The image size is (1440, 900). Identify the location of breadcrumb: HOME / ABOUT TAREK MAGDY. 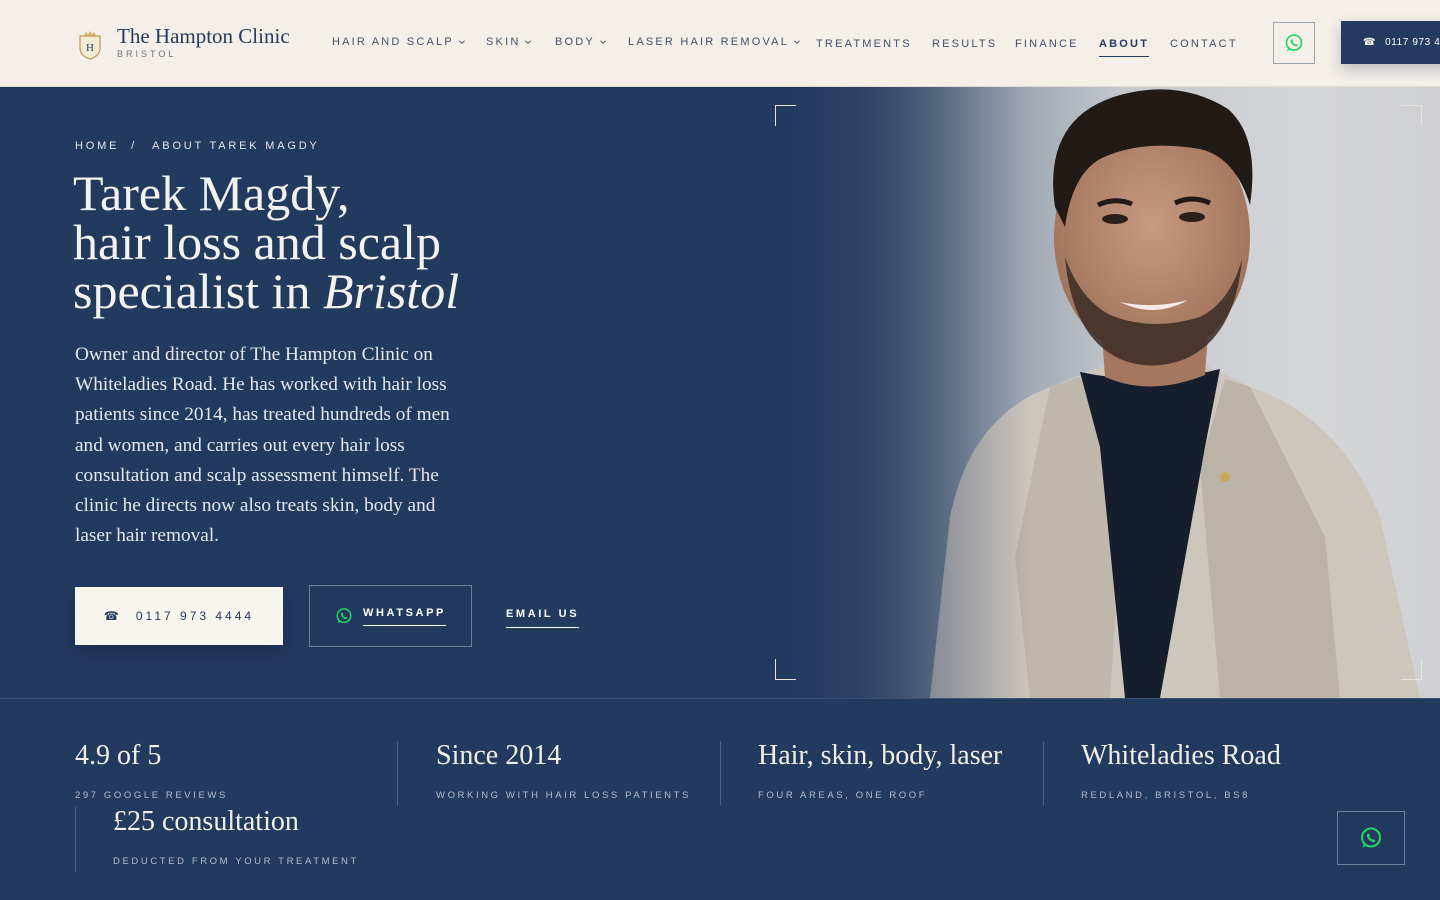
(197, 146).